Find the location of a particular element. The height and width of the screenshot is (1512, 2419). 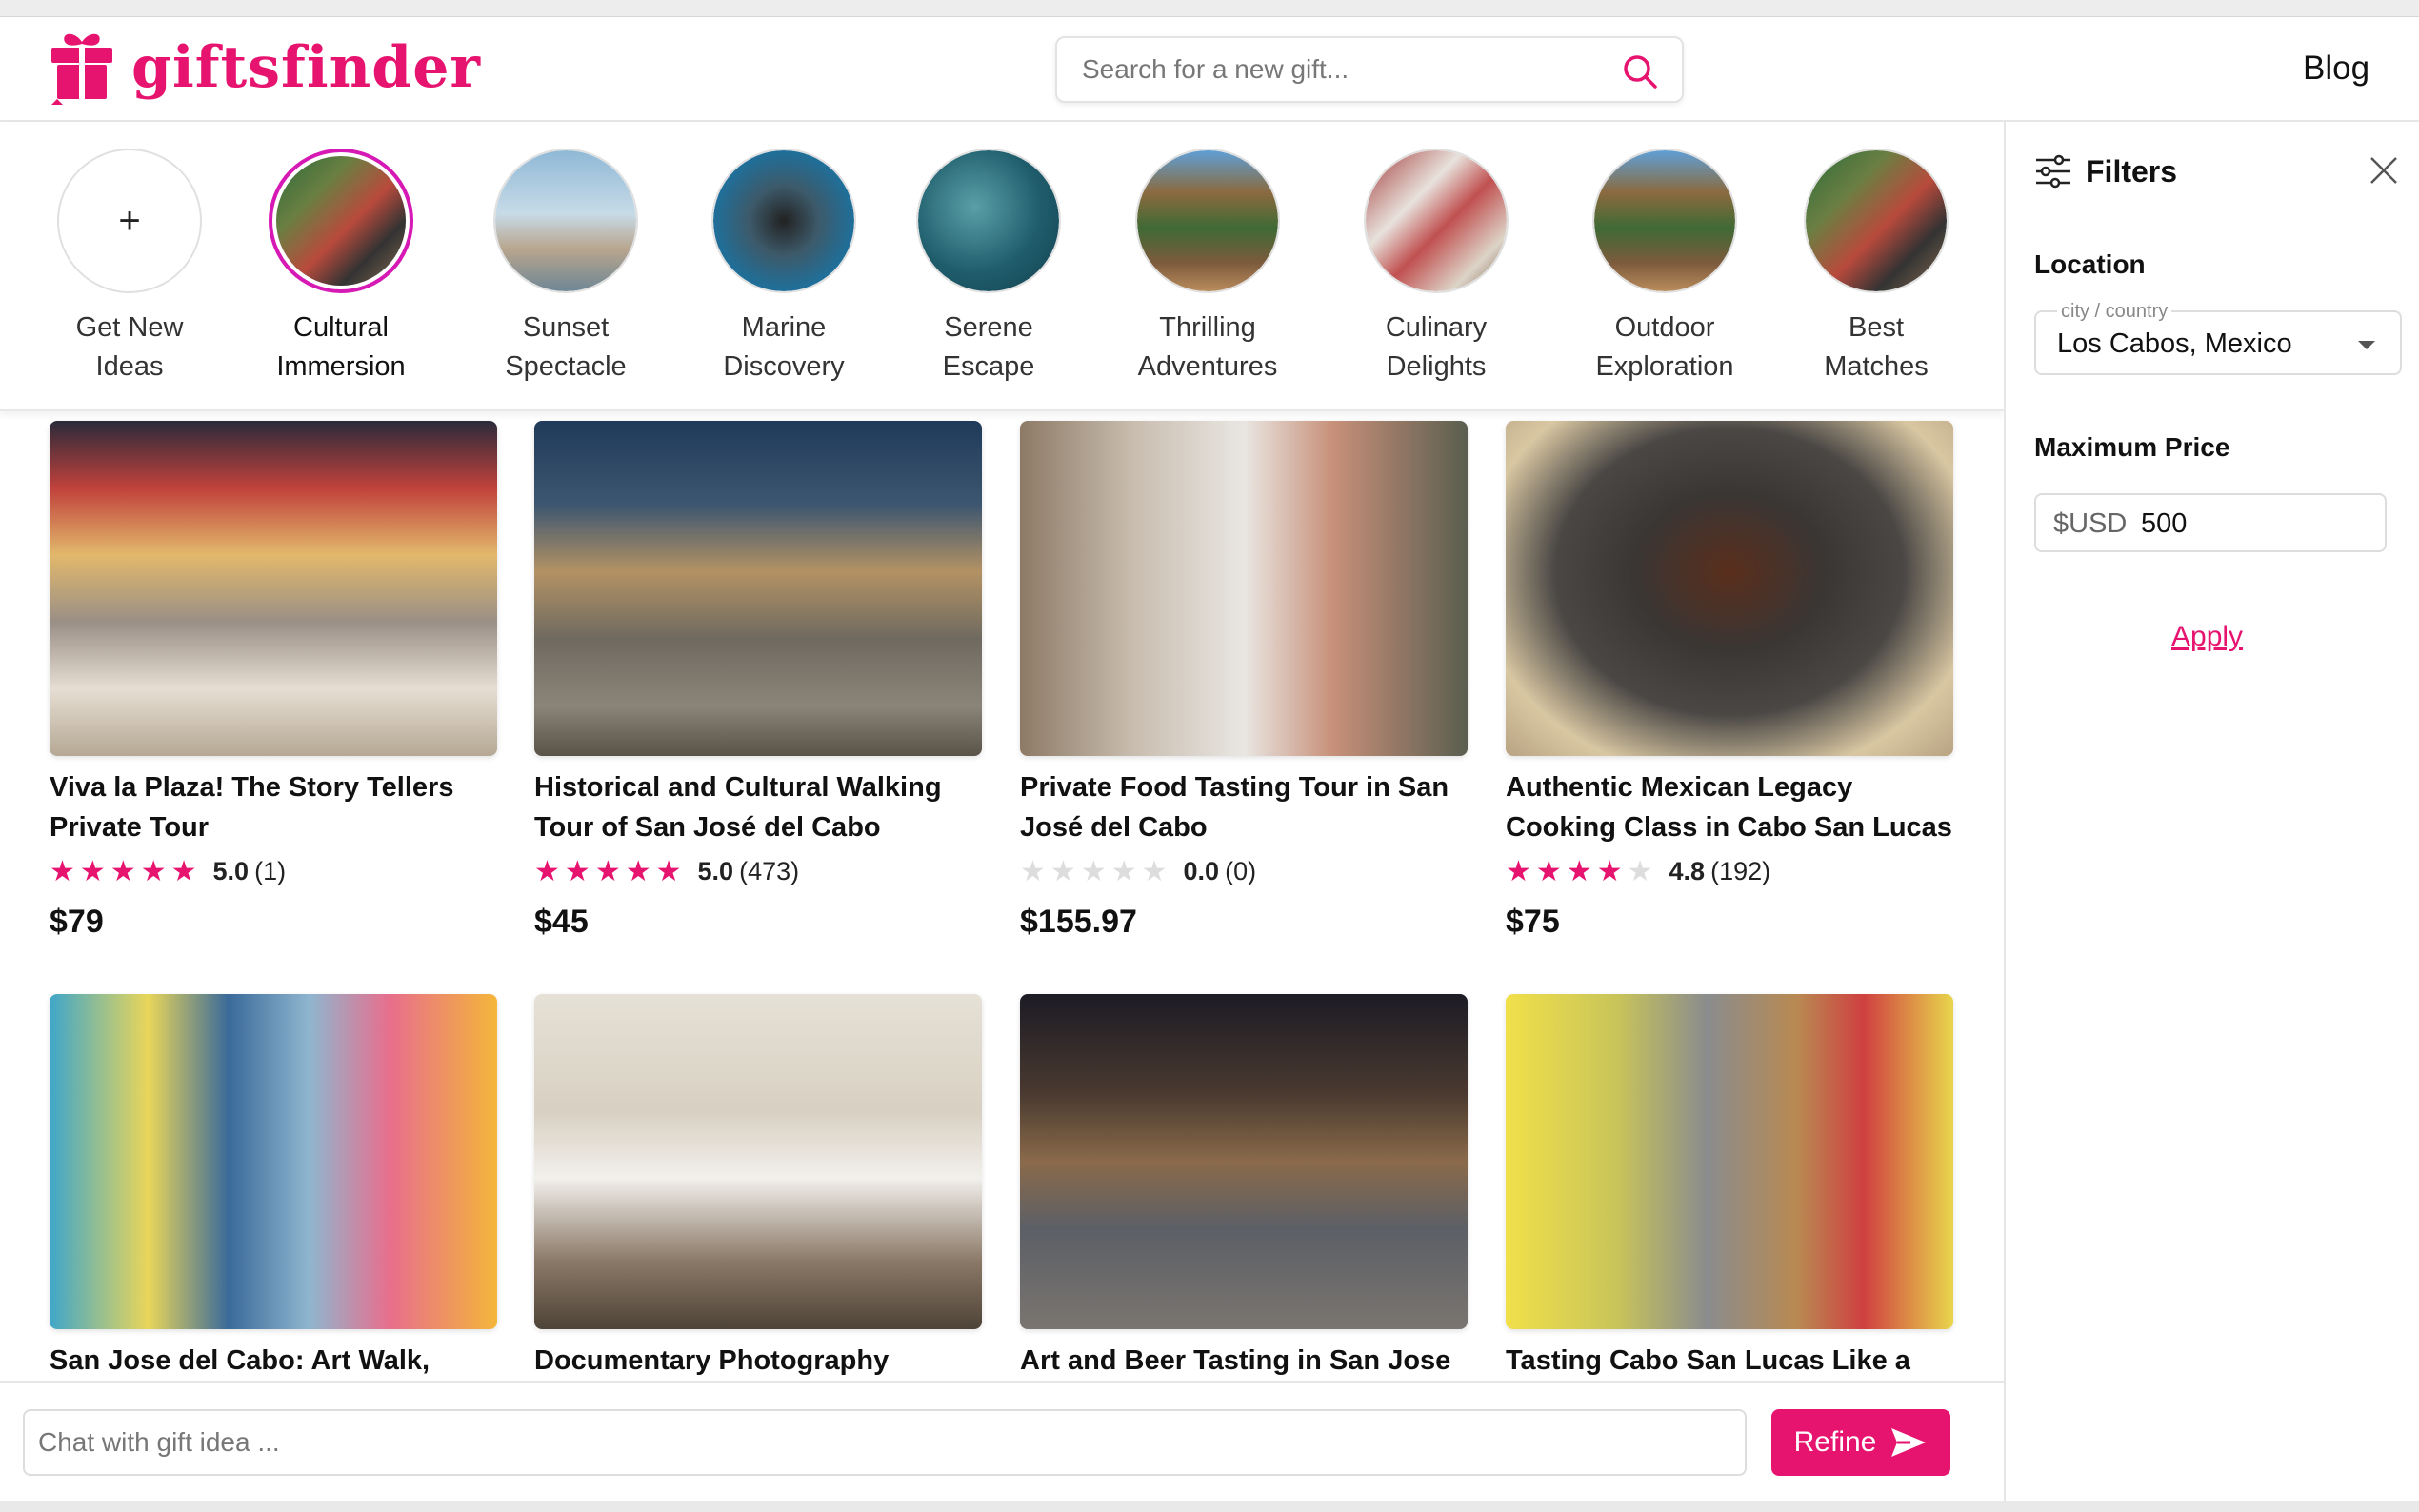

refine-button: Refine is located at coordinates (1860, 1442).